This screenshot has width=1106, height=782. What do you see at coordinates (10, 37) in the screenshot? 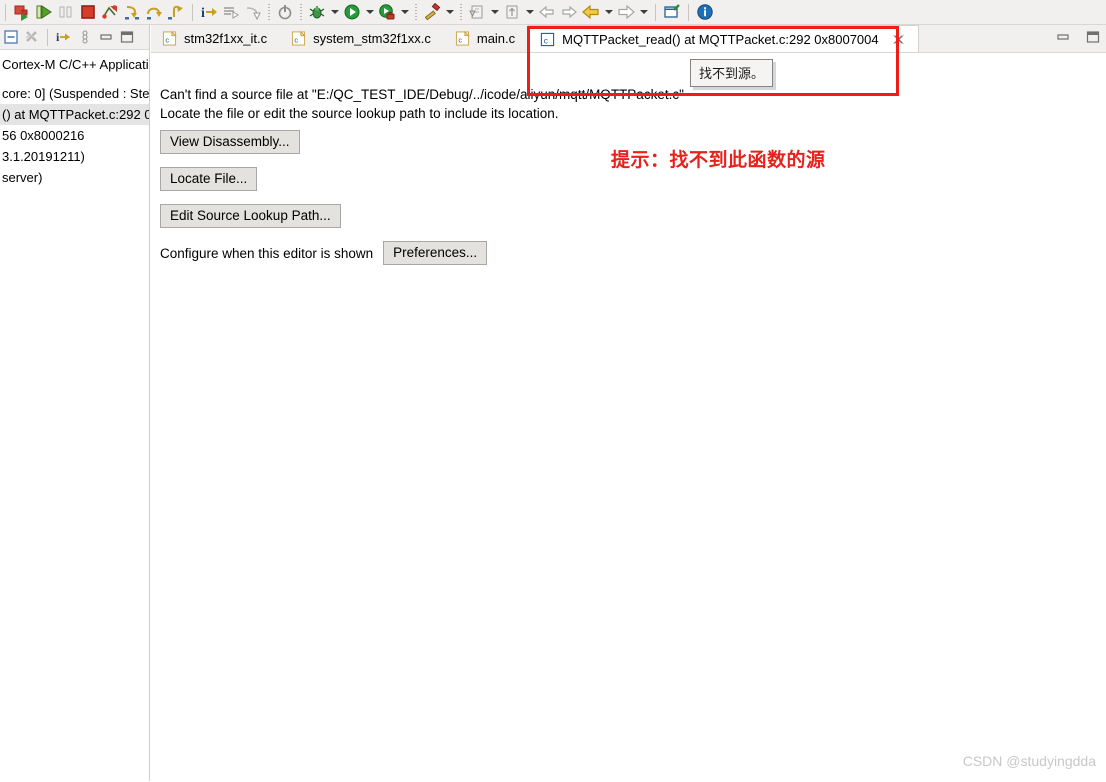
I see `collapse-all-icon` at bounding box center [10, 37].